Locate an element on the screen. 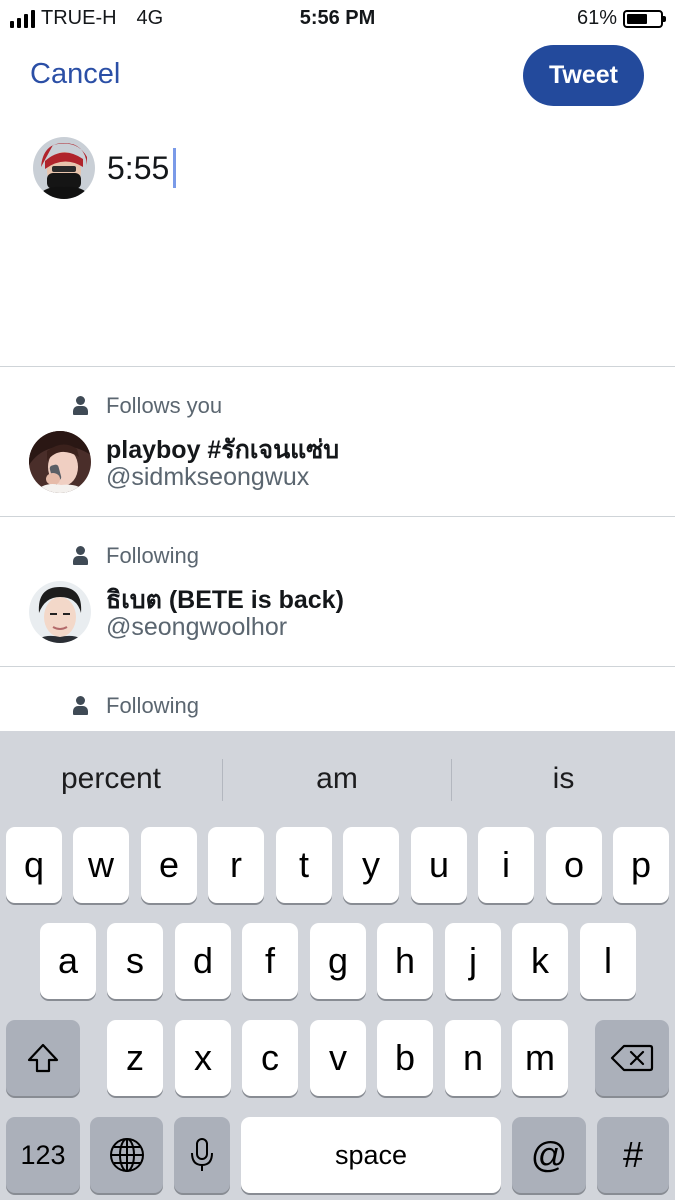 The height and width of the screenshot is (1200, 675). key-w: w is located at coordinates (101, 865).